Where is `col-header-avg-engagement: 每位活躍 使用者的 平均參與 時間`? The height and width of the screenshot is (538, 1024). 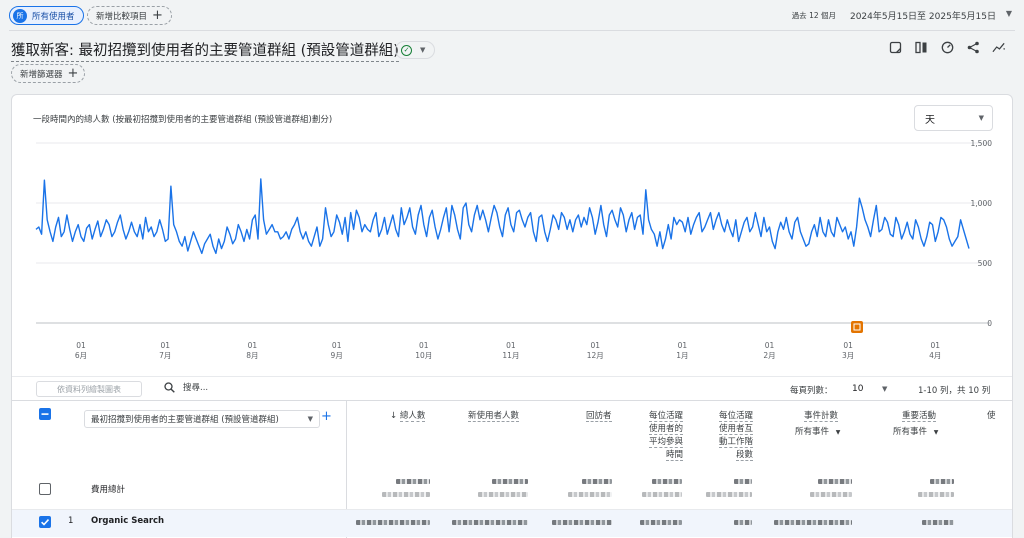 col-header-avg-engagement: 每位活躍 使用者的 平均參與 時間 is located at coordinates (664, 436).